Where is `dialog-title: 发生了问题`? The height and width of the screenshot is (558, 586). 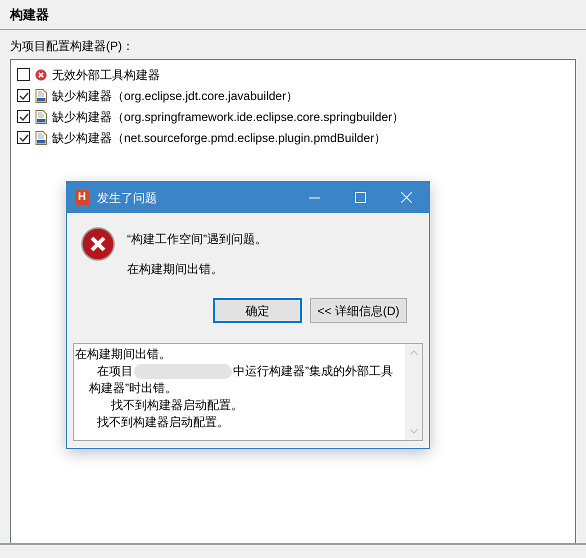
dialog-title: 发生了问题 is located at coordinates (127, 198).